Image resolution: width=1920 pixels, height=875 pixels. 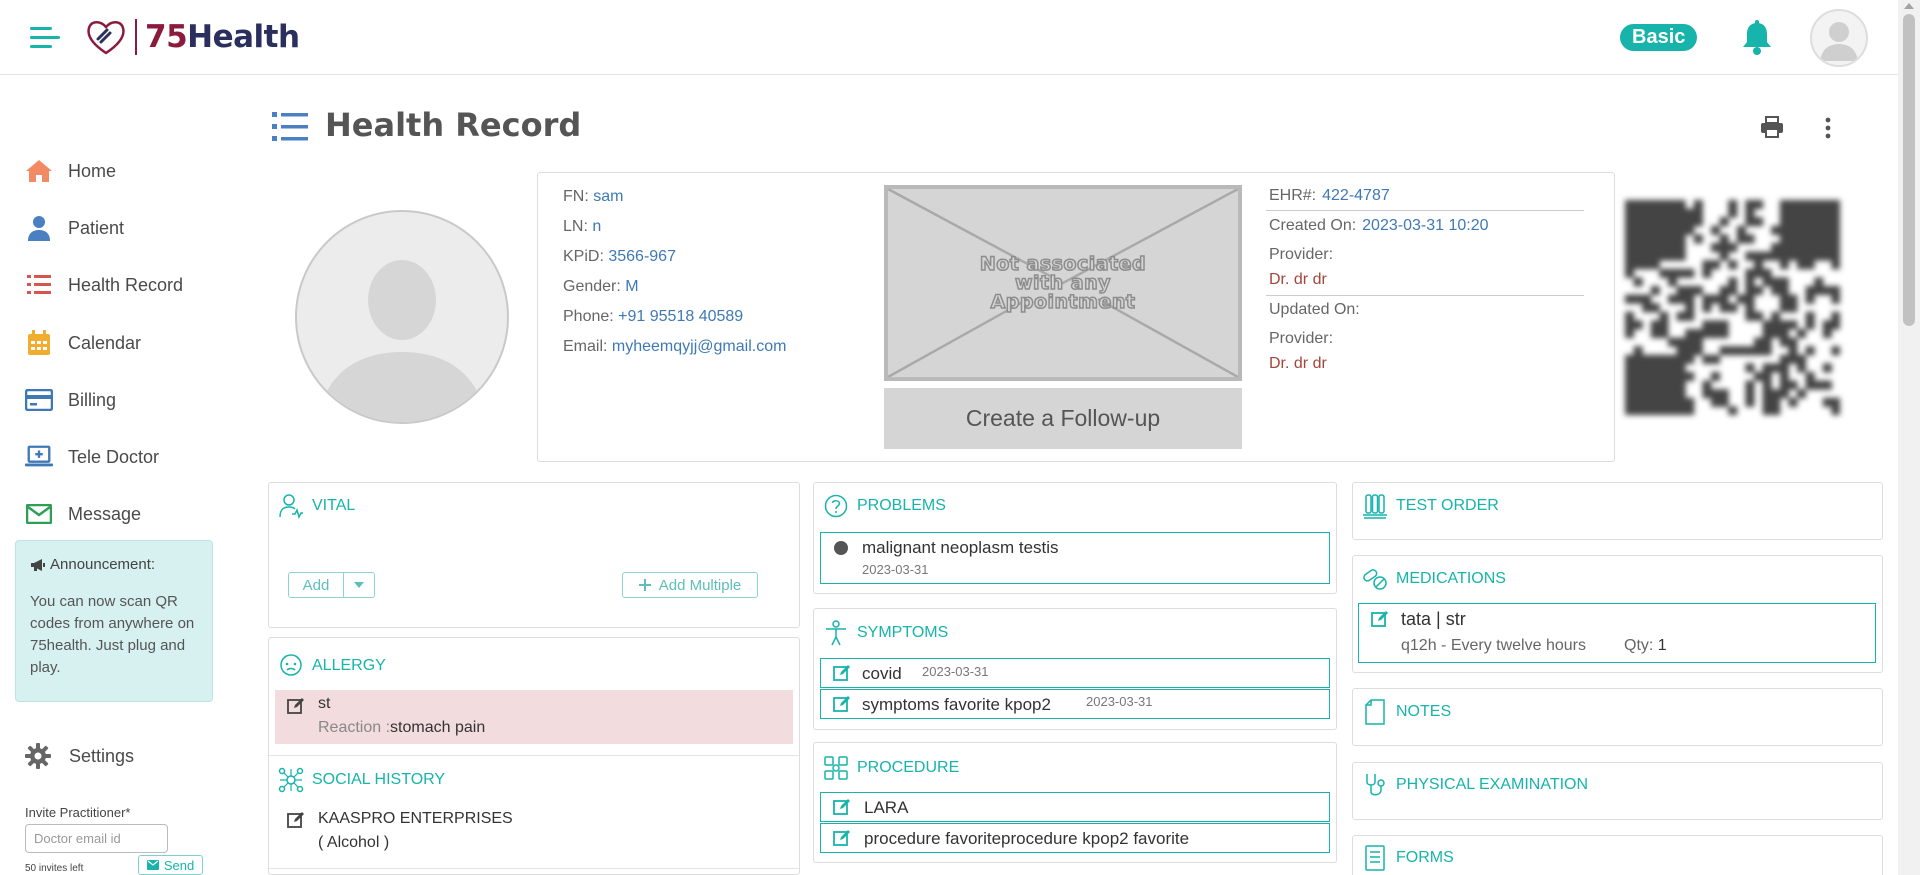 What do you see at coordinates (836, 633) in the screenshot?
I see `body-symptoms-icon` at bounding box center [836, 633].